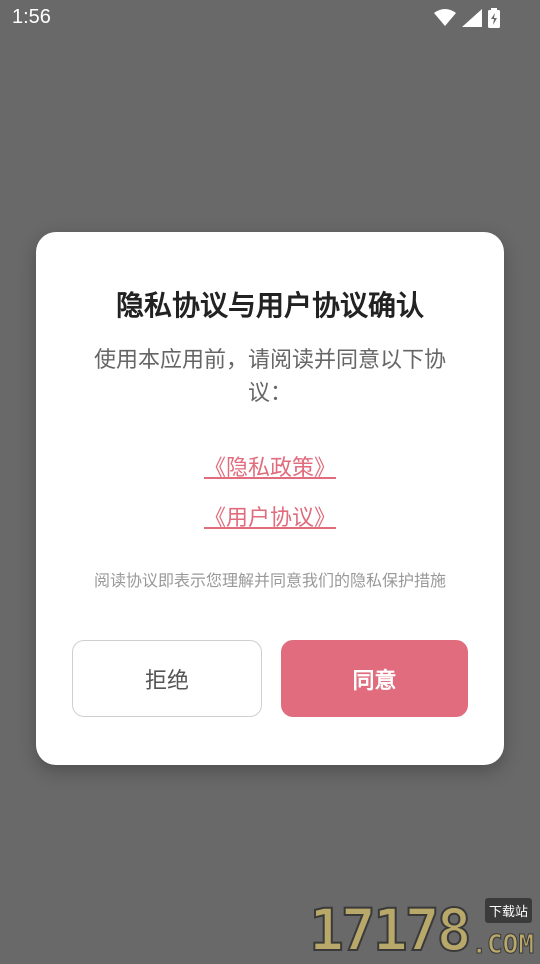  I want to click on watermark-digits: 17178, so click(389, 930).